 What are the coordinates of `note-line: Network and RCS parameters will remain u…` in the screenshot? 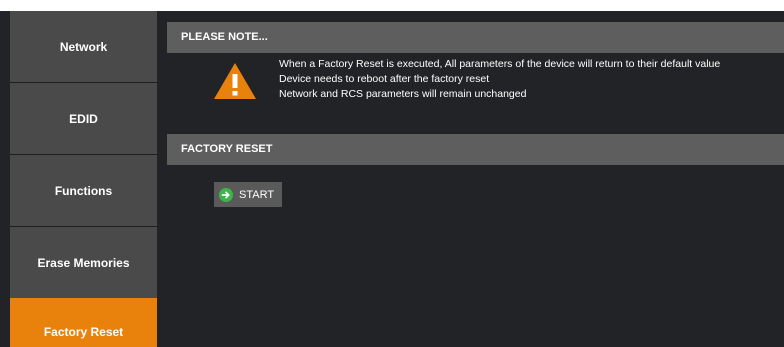 It's located at (403, 94).